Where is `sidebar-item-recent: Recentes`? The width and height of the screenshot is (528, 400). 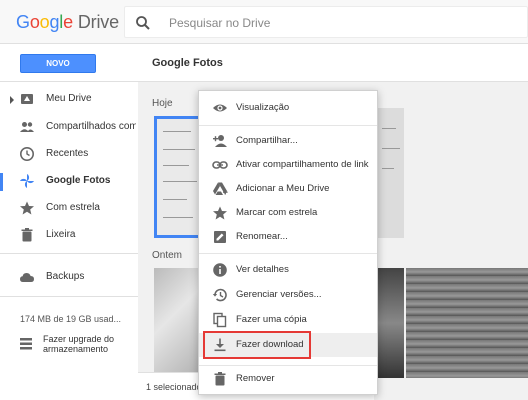
sidebar-item-recent: Recentes is located at coordinates (69, 155).